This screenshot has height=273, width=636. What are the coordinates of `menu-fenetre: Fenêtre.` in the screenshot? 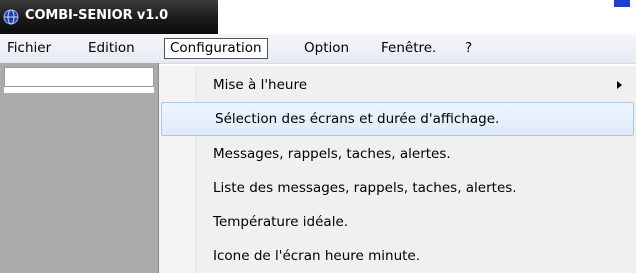 It's located at (408, 48).